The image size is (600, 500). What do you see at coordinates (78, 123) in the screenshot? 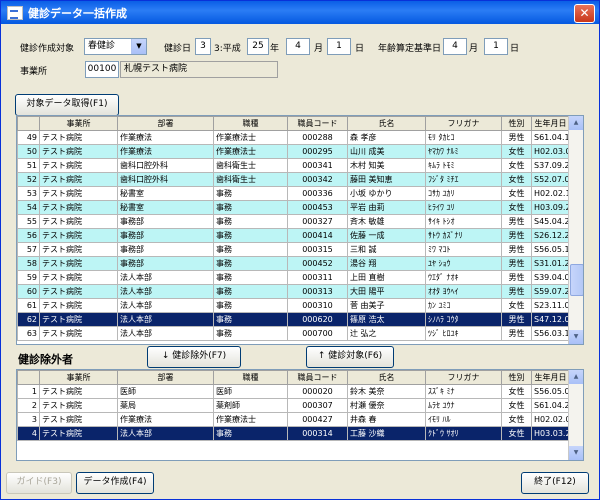
I see `target-column-header: 事業所` at bounding box center [78, 123].